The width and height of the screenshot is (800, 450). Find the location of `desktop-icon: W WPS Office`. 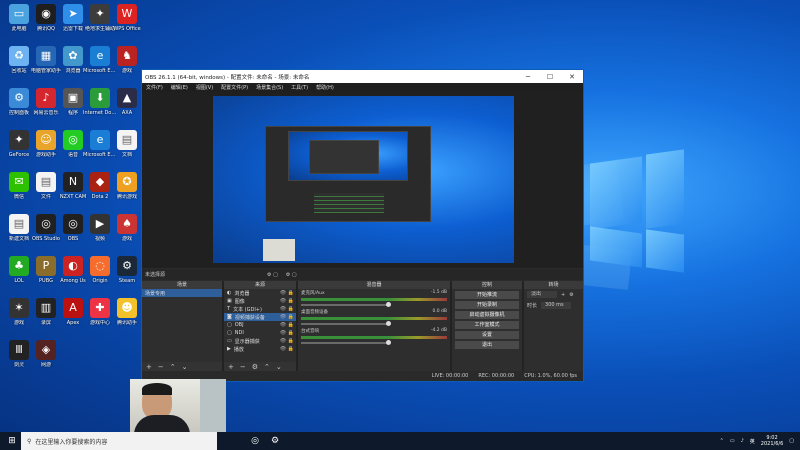

desktop-icon: W WPS Office is located at coordinates (127, 25).